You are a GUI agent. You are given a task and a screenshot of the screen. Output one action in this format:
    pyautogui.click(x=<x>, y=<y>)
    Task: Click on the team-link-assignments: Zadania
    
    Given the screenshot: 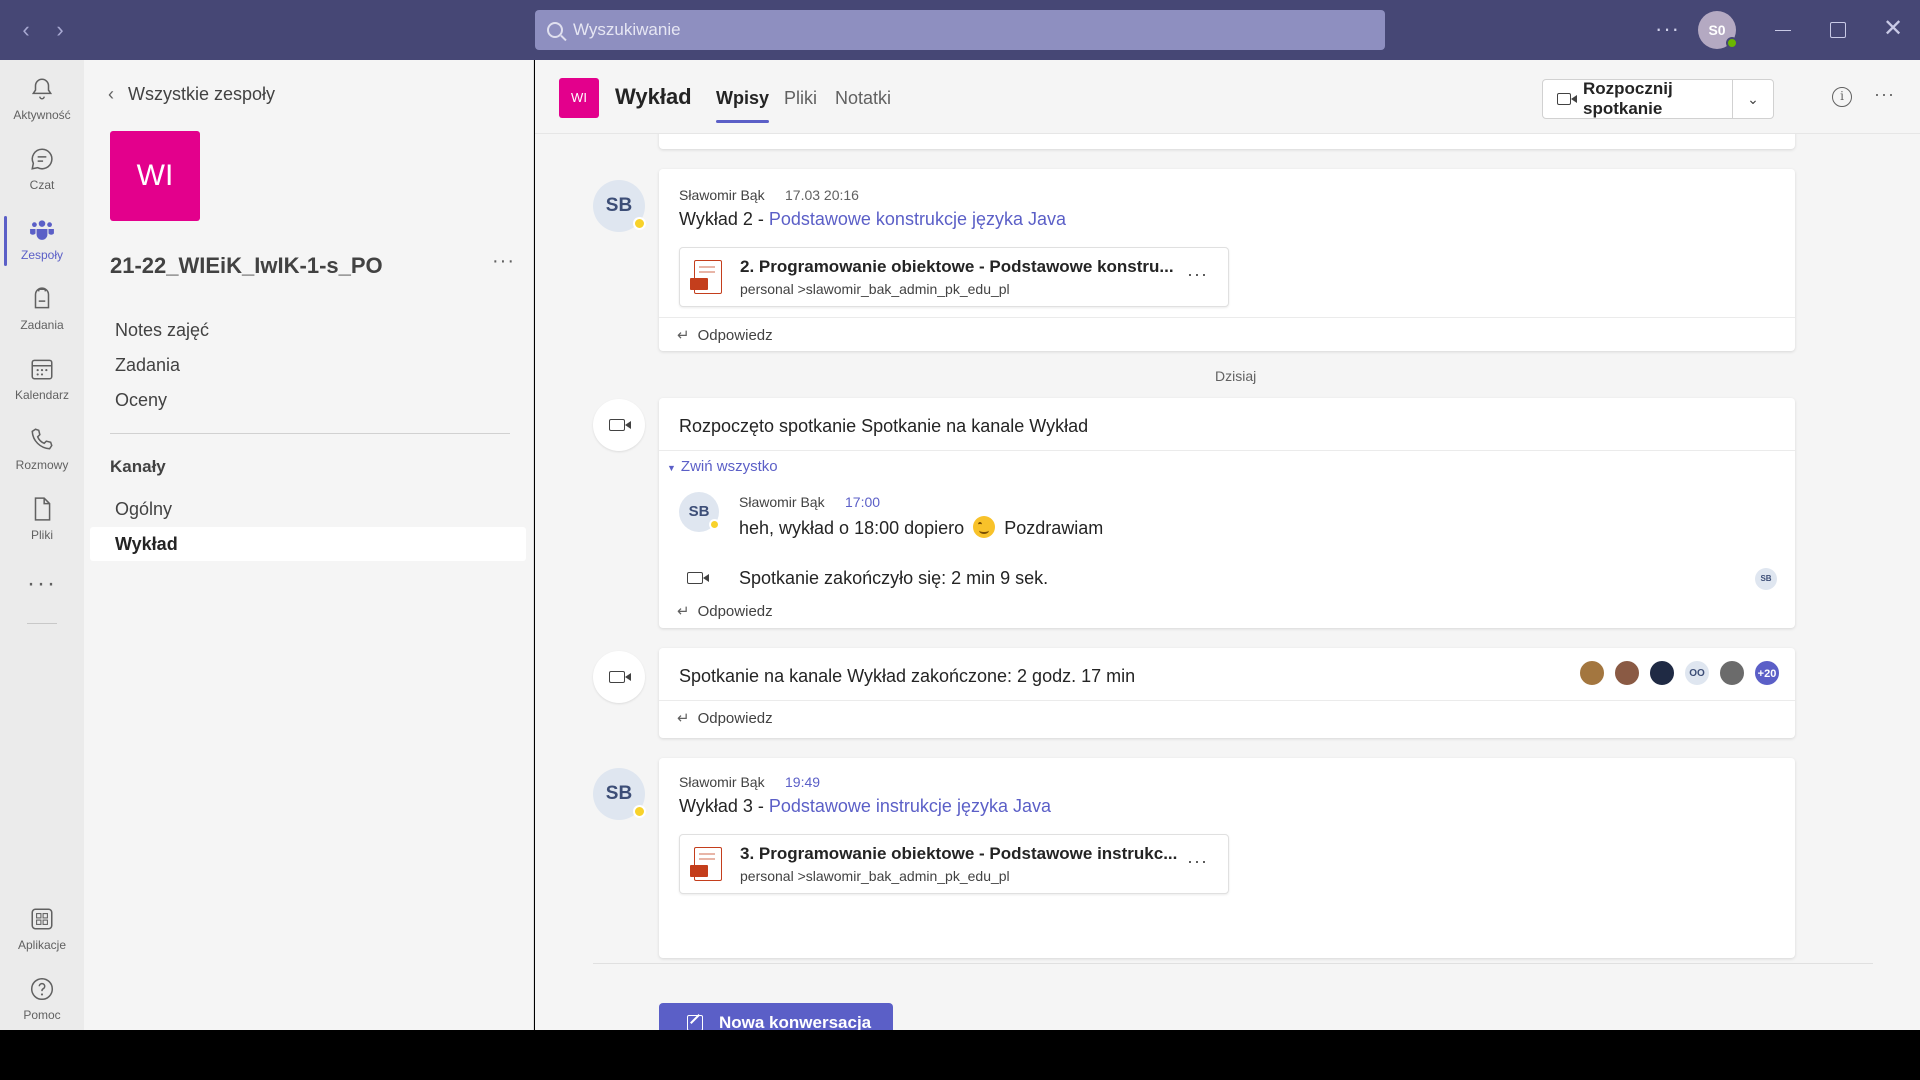 What is the action you would take?
    pyautogui.click(x=147, y=365)
    